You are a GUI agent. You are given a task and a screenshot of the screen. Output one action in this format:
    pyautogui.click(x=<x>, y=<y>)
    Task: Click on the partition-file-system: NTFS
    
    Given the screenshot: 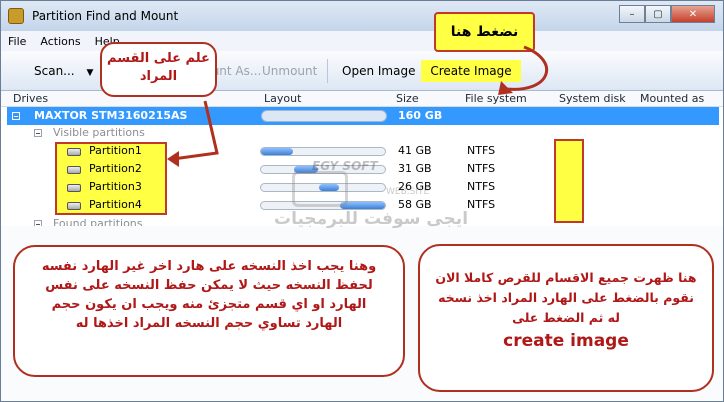 What is the action you would take?
    pyautogui.click(x=481, y=150)
    